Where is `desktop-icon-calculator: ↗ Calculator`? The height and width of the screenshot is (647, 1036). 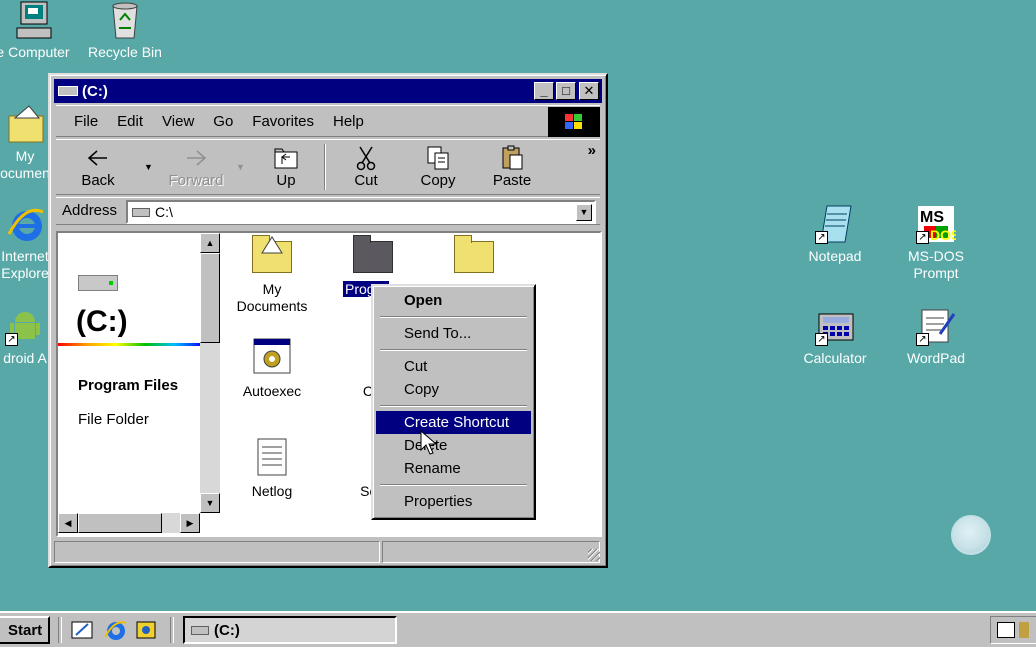
desktop-icon-calculator: ↗ Calculator is located at coordinates (835, 336).